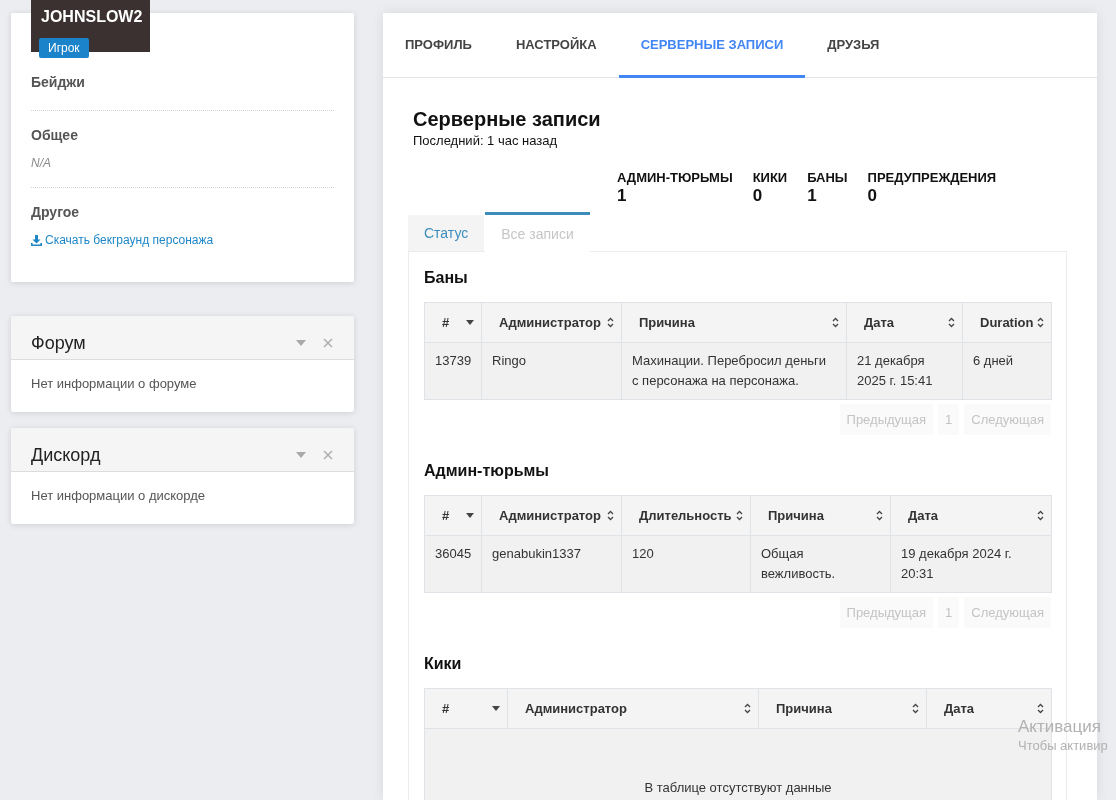 This screenshot has width=1116, height=800. I want to click on stat-label: БАНЫ, so click(827, 178).